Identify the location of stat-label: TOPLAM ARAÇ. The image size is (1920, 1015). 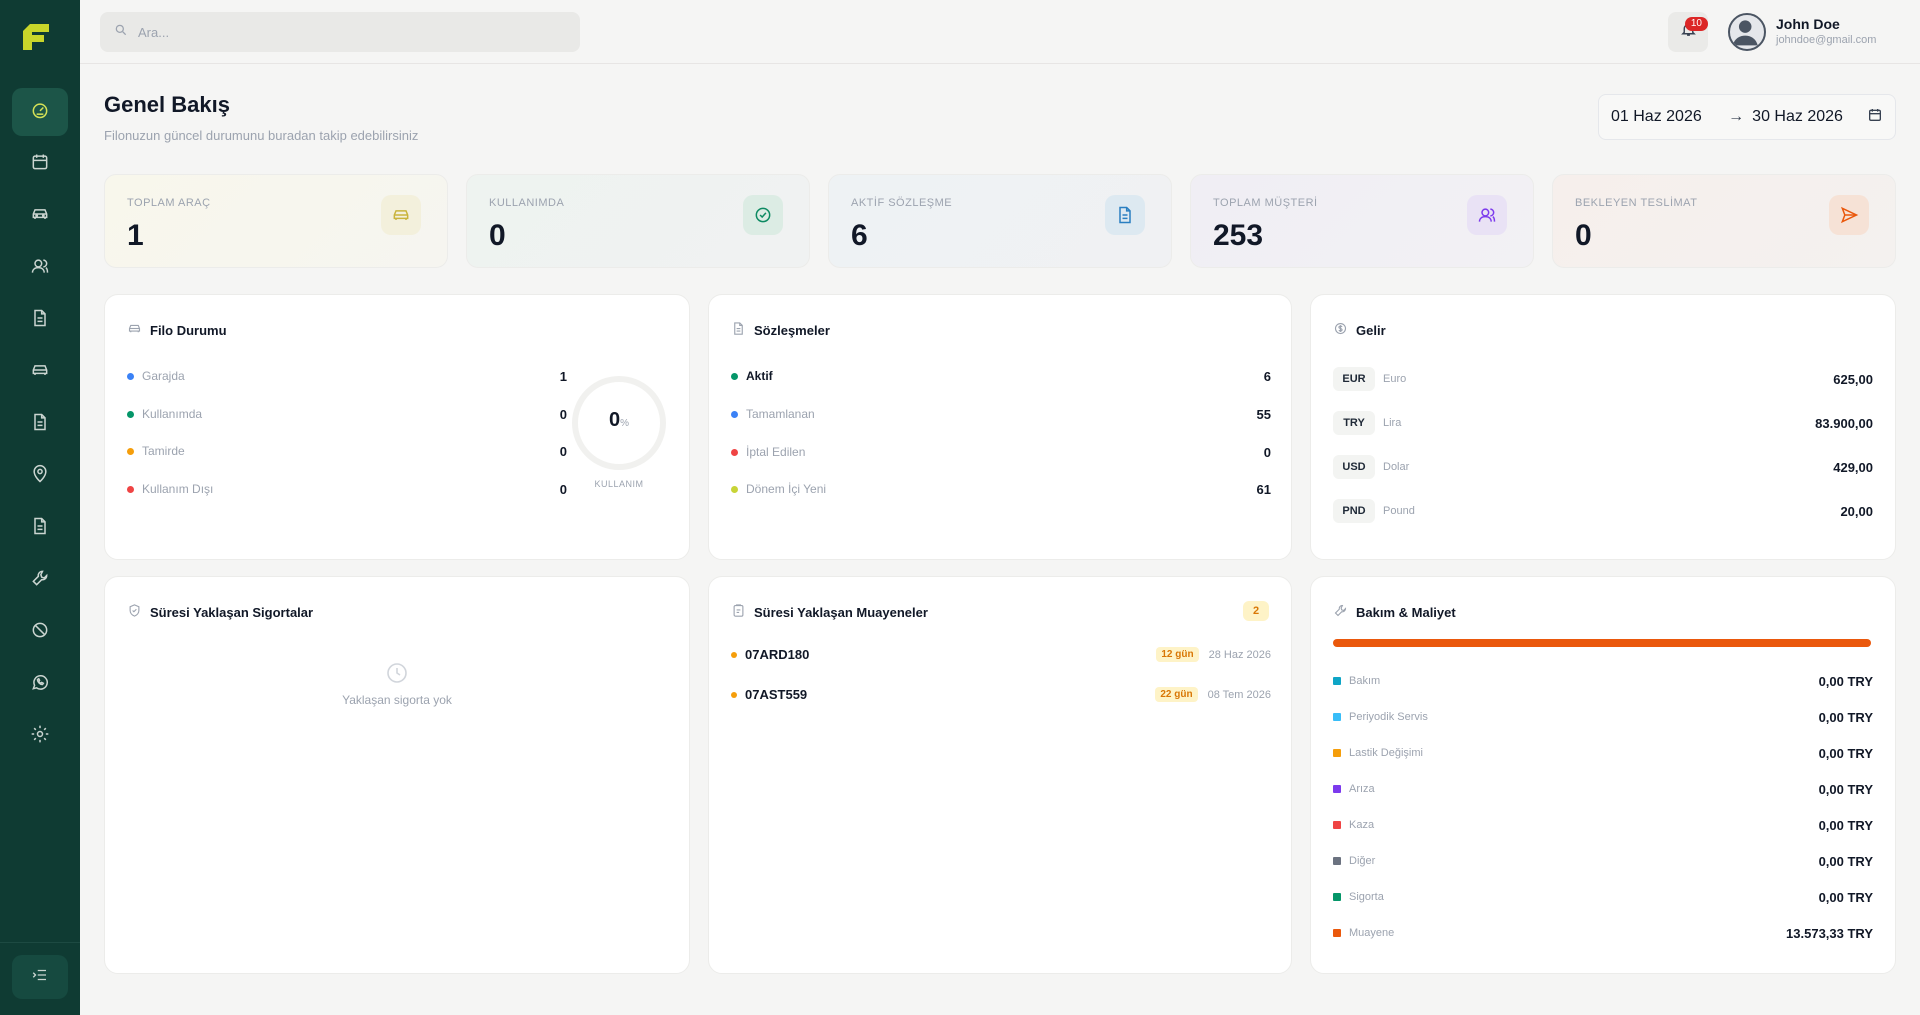
(169, 203).